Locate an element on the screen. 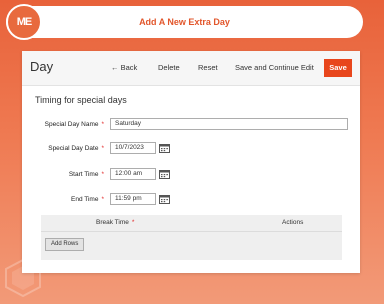 Image resolution: width=384 pixels, height=304 pixels. save-button: Save is located at coordinates (338, 68).